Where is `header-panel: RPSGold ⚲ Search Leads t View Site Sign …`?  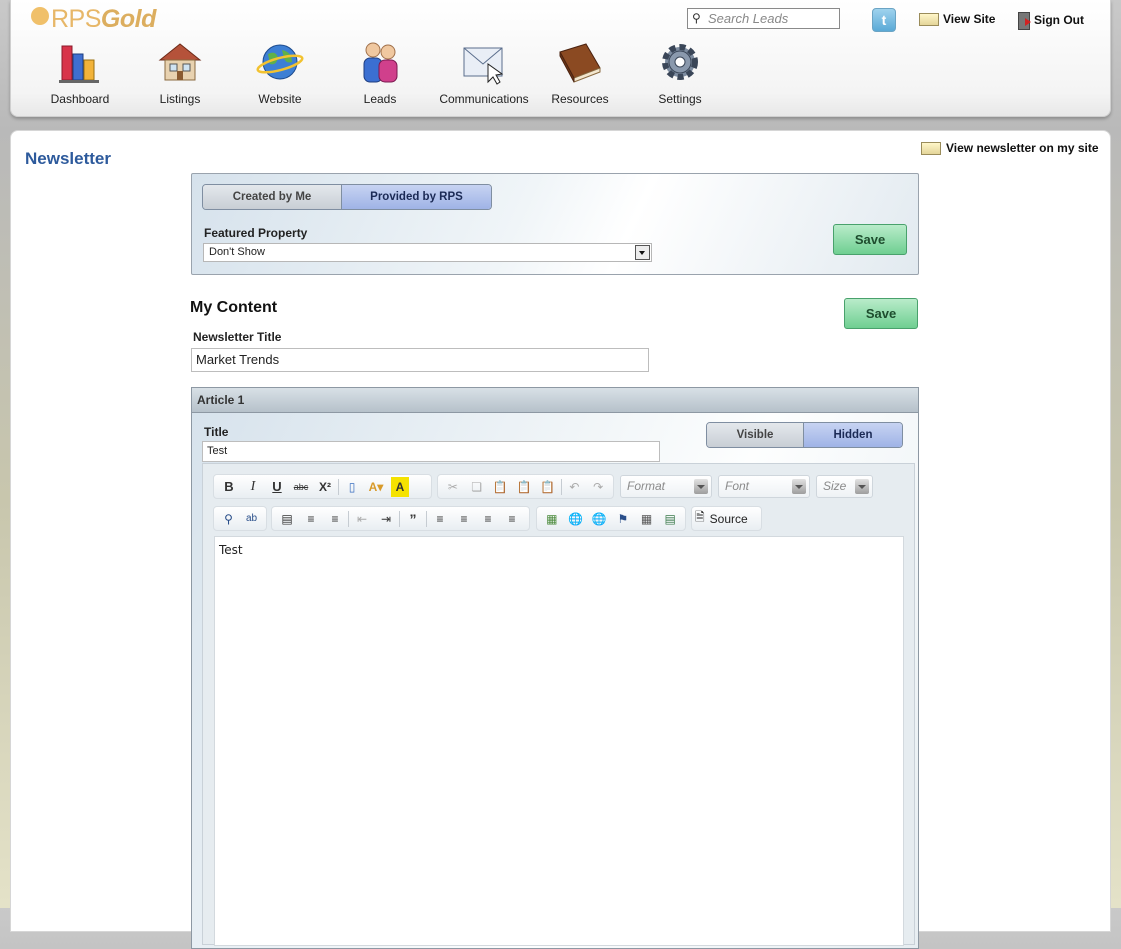
header-panel: RPSGold ⚲ Search Leads t View Site Sign … is located at coordinates (560, 58).